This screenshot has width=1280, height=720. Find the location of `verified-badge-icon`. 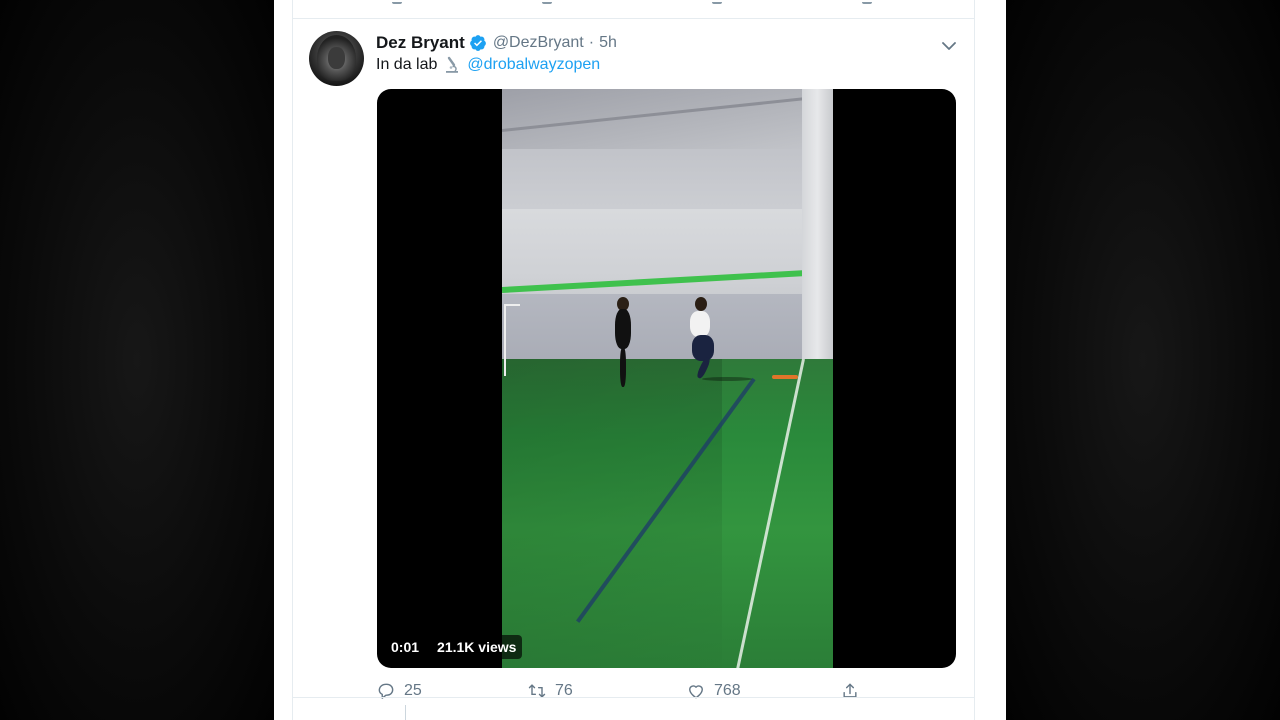

verified-badge-icon is located at coordinates (478, 43).